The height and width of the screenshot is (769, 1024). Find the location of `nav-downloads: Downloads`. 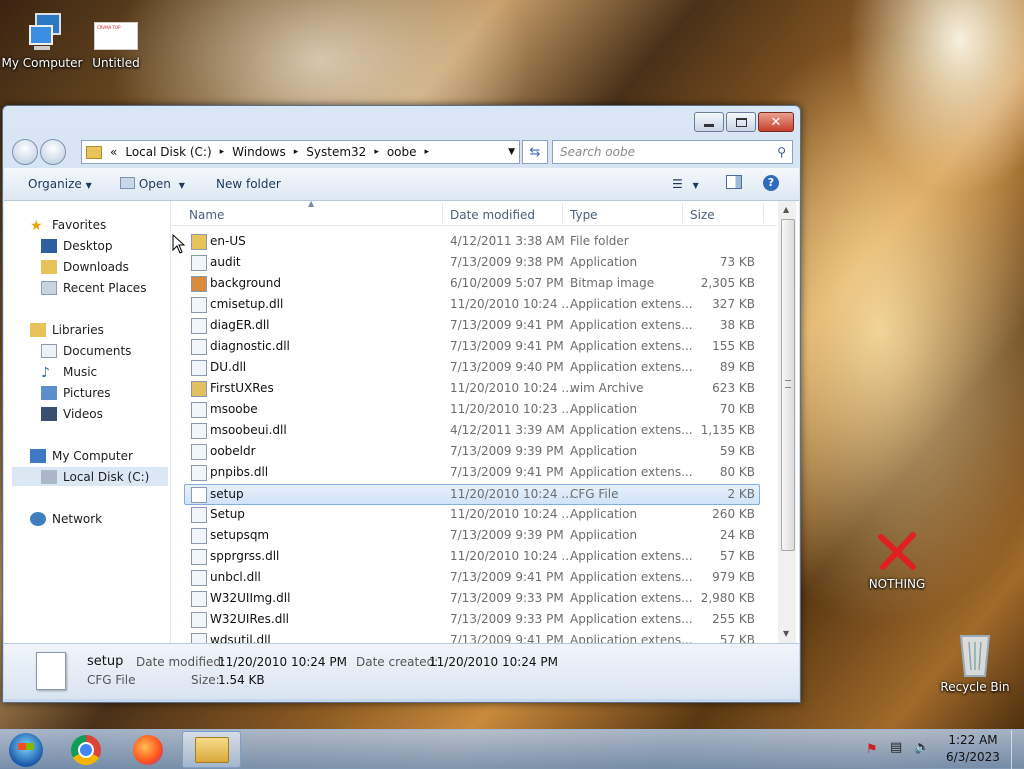

nav-downloads: Downloads is located at coordinates (85, 266).